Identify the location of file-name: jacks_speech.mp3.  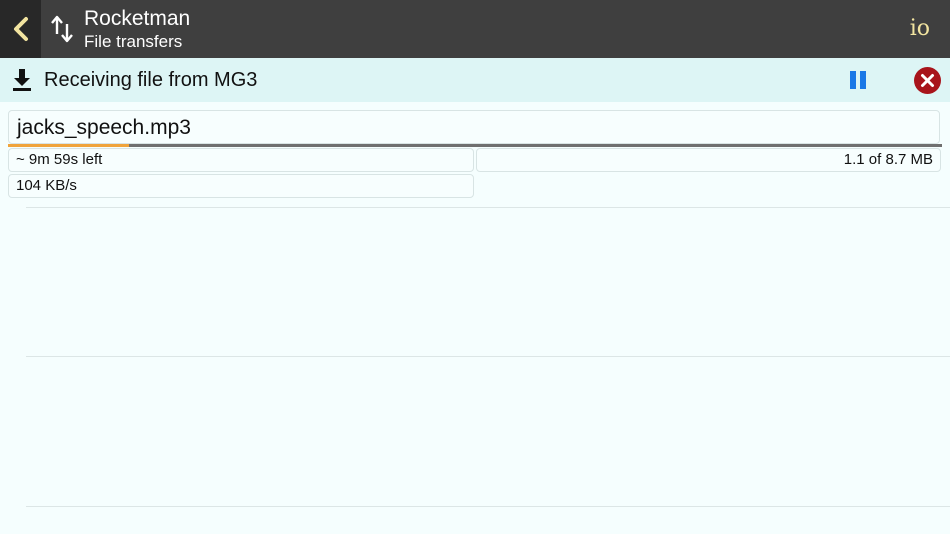
(104, 127).